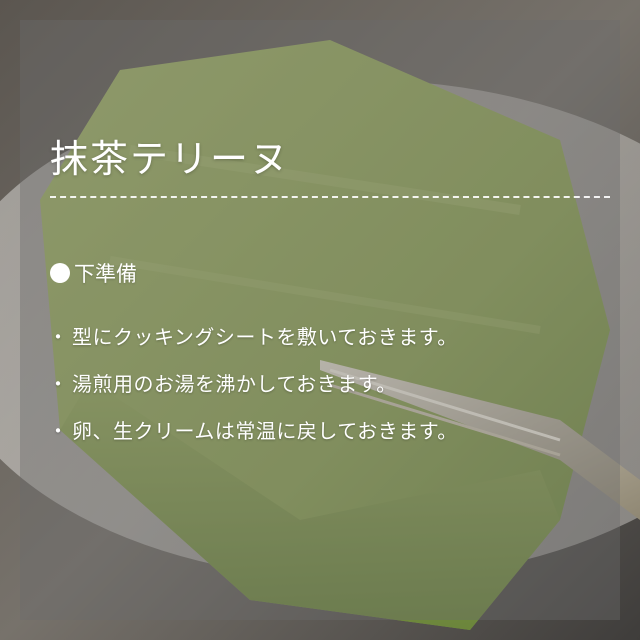 The height and width of the screenshot is (640, 640). What do you see at coordinates (265, 337) in the screenshot?
I see `step-text: 型にクッキングシートを敷いておきます。` at bounding box center [265, 337].